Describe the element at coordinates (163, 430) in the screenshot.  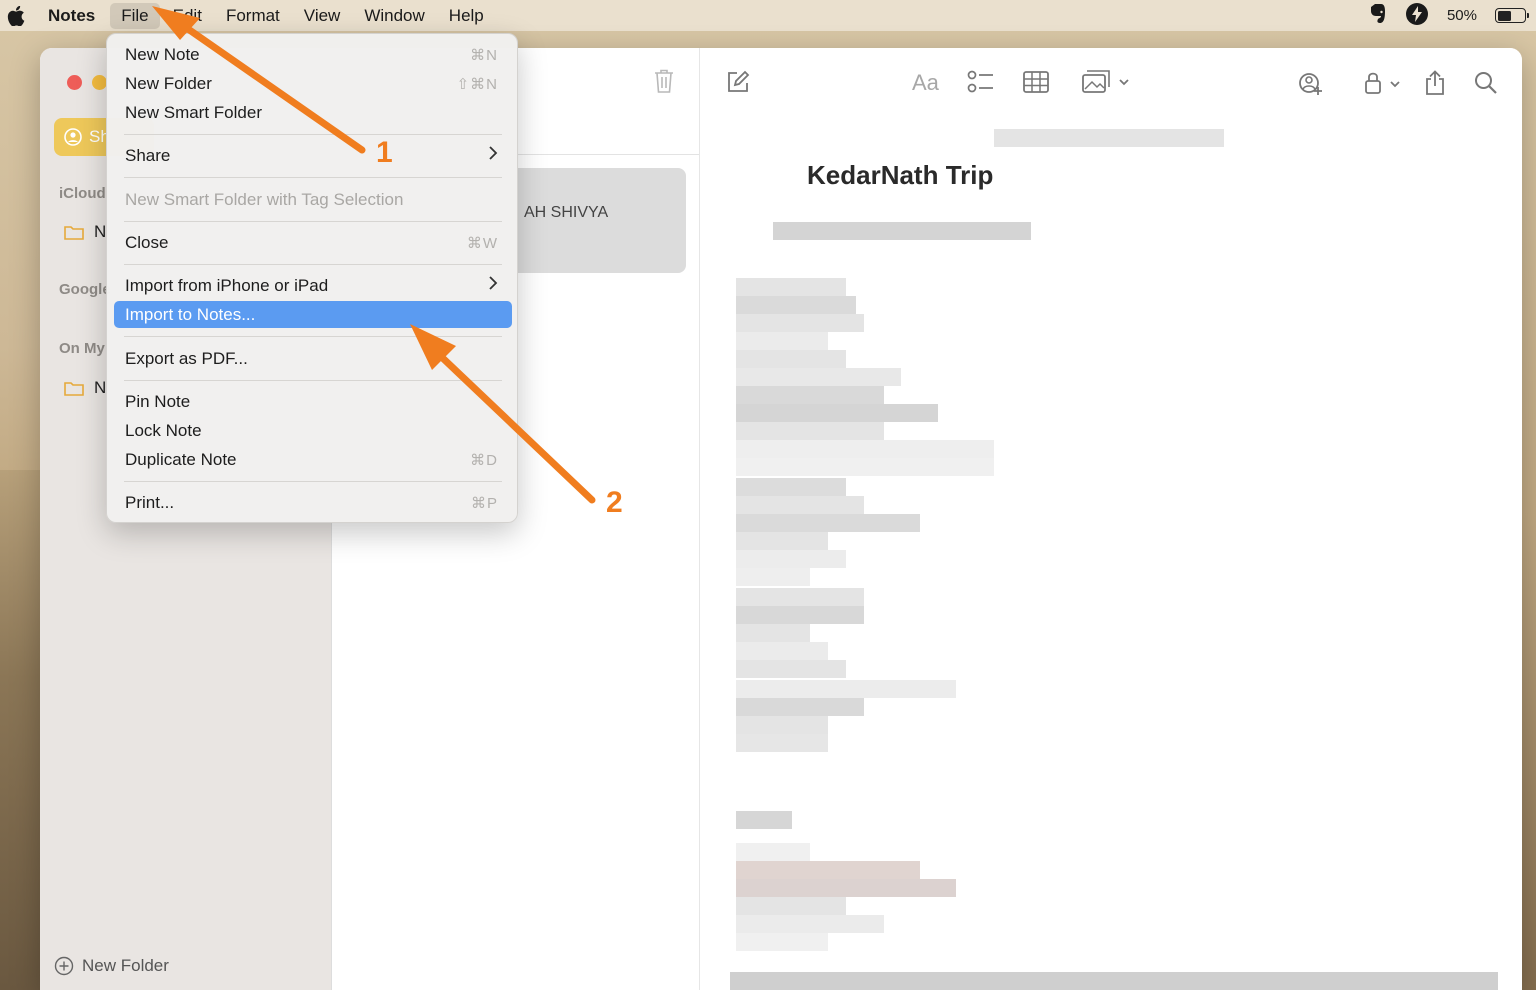
I see `menu-item-label: Lock Note` at that location.